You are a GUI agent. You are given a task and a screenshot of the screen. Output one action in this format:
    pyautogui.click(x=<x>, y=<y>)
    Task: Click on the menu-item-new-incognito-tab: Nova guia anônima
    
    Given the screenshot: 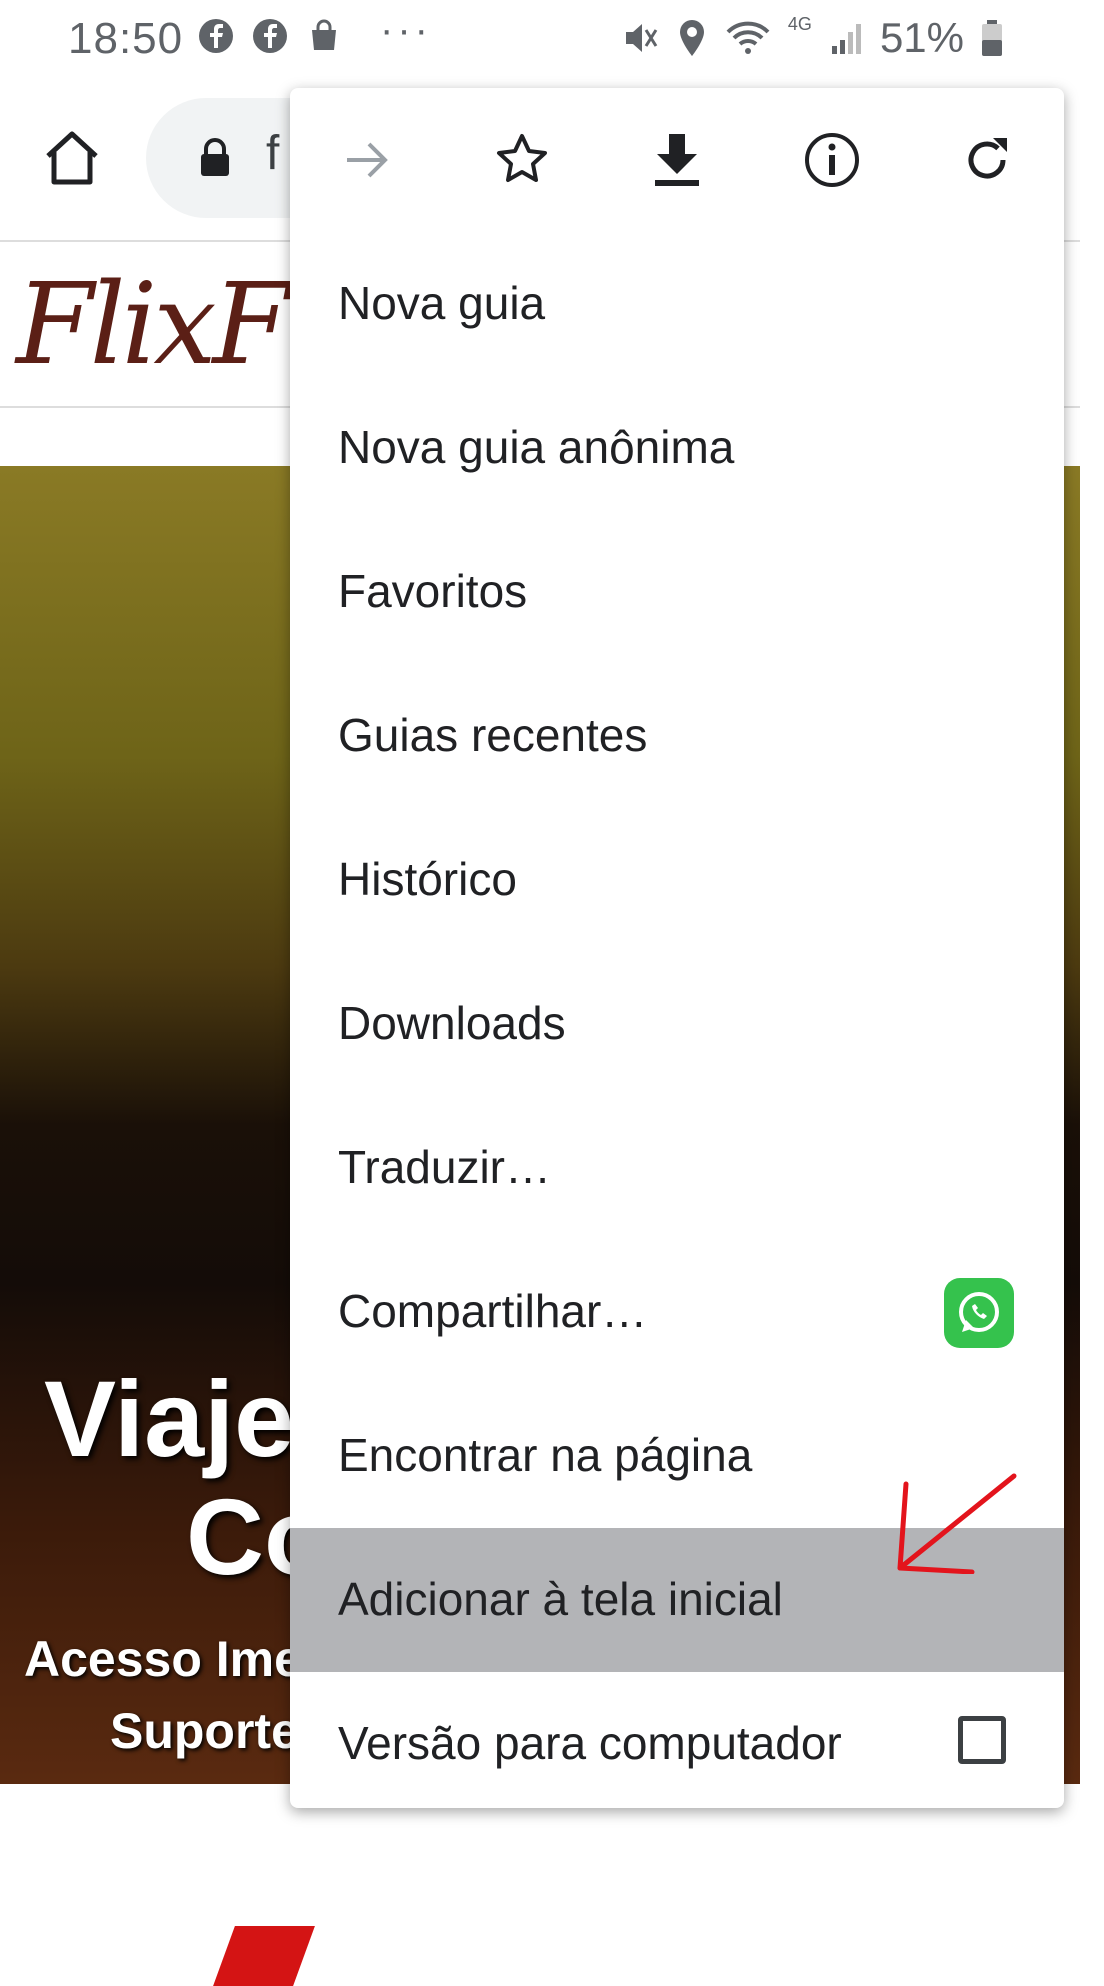 What is the action you would take?
    pyautogui.click(x=677, y=448)
    